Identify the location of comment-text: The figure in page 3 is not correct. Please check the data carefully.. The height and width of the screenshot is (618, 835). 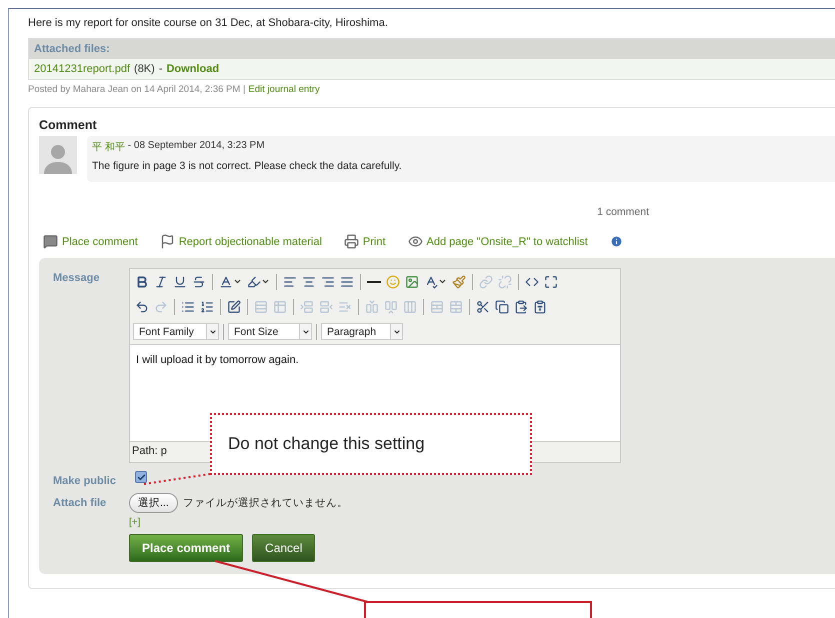
(247, 166).